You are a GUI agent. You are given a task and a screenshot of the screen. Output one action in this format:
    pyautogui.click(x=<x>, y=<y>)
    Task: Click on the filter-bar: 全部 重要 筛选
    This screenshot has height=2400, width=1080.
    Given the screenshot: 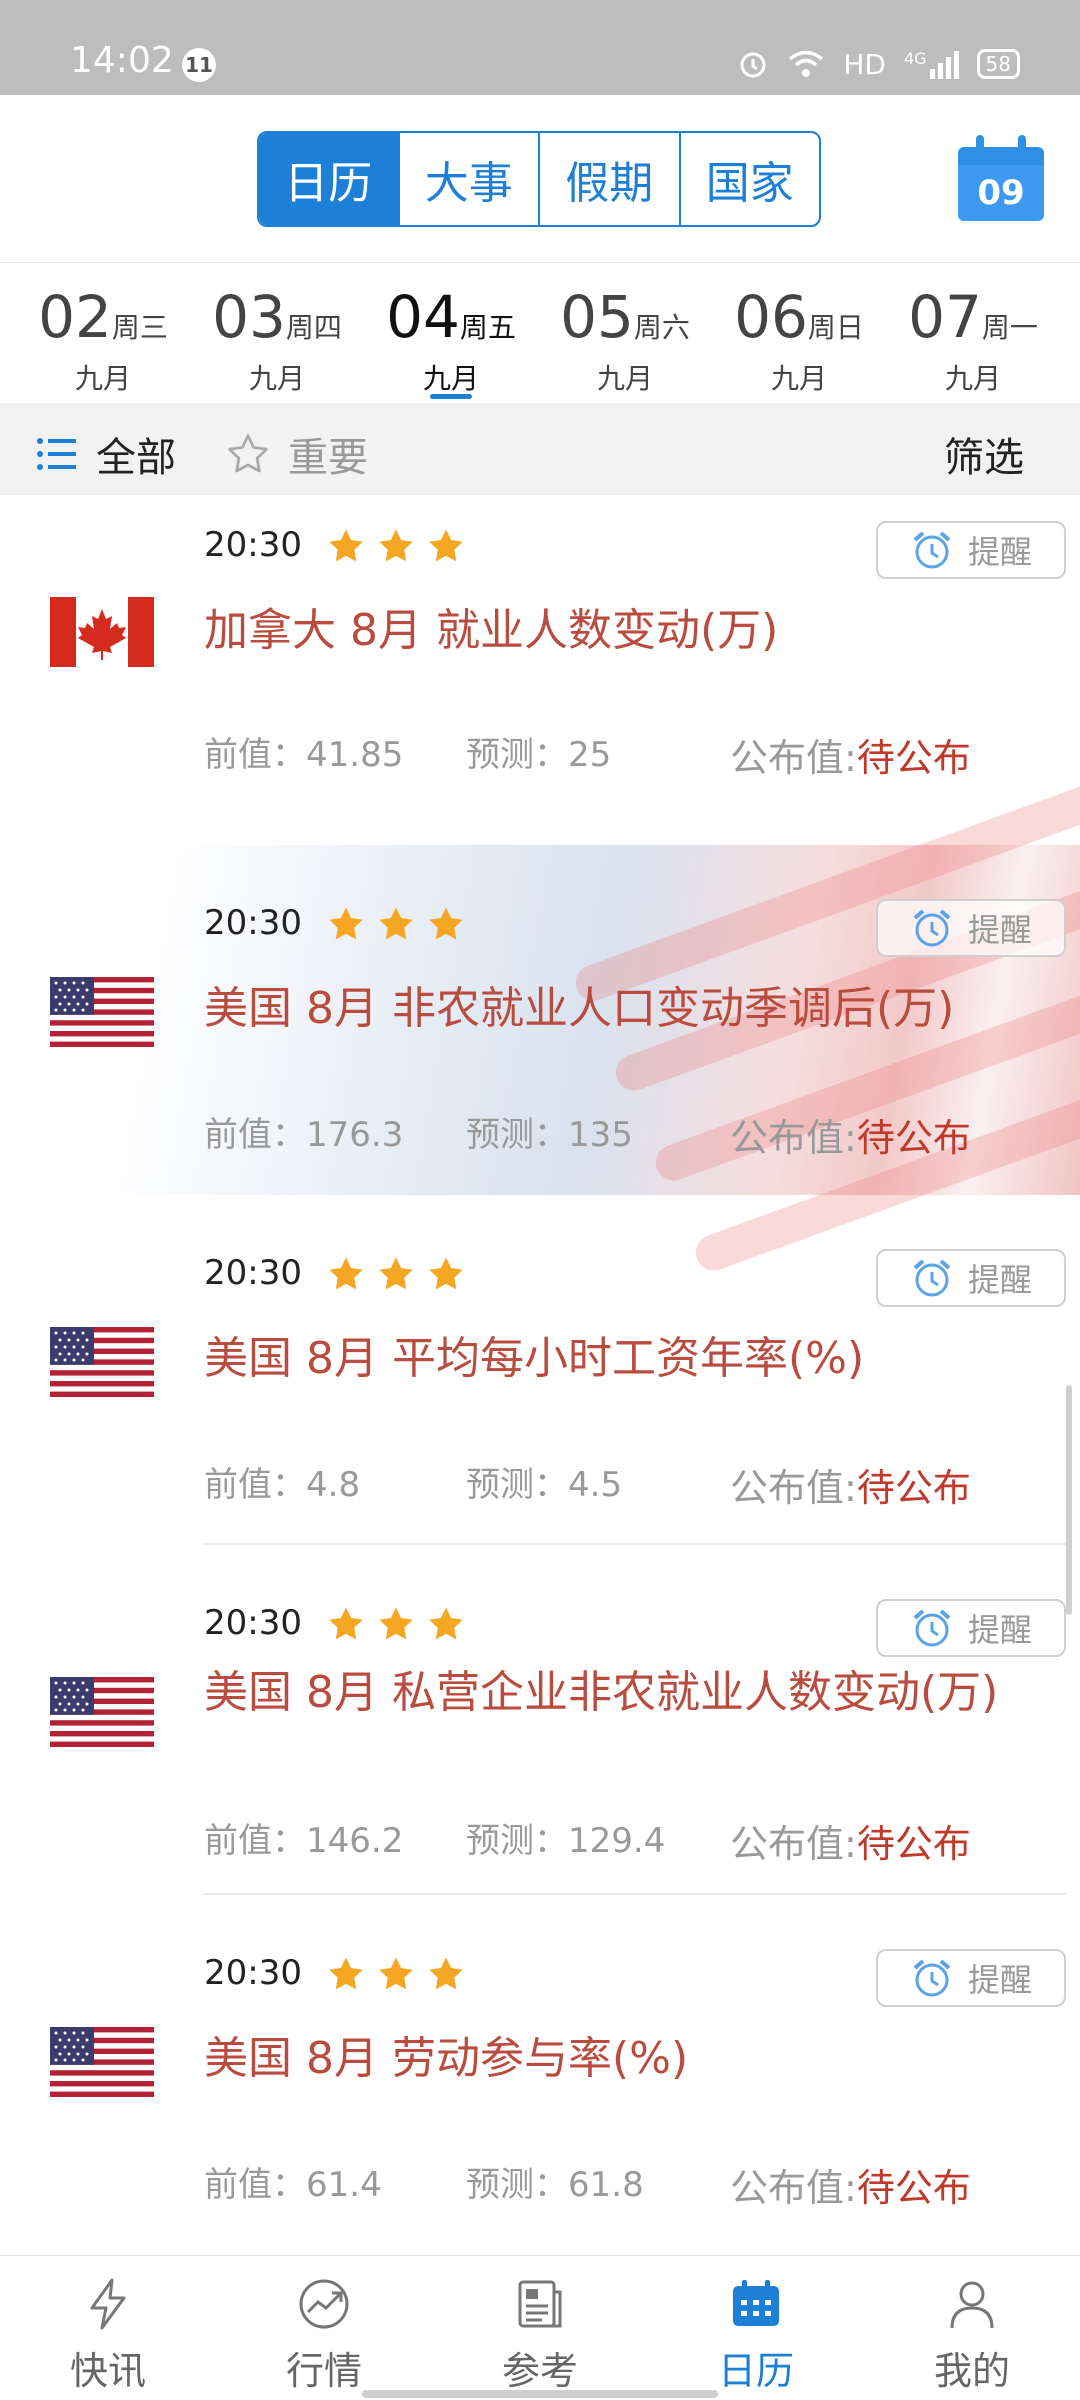 What is the action you would take?
    pyautogui.click(x=540, y=449)
    